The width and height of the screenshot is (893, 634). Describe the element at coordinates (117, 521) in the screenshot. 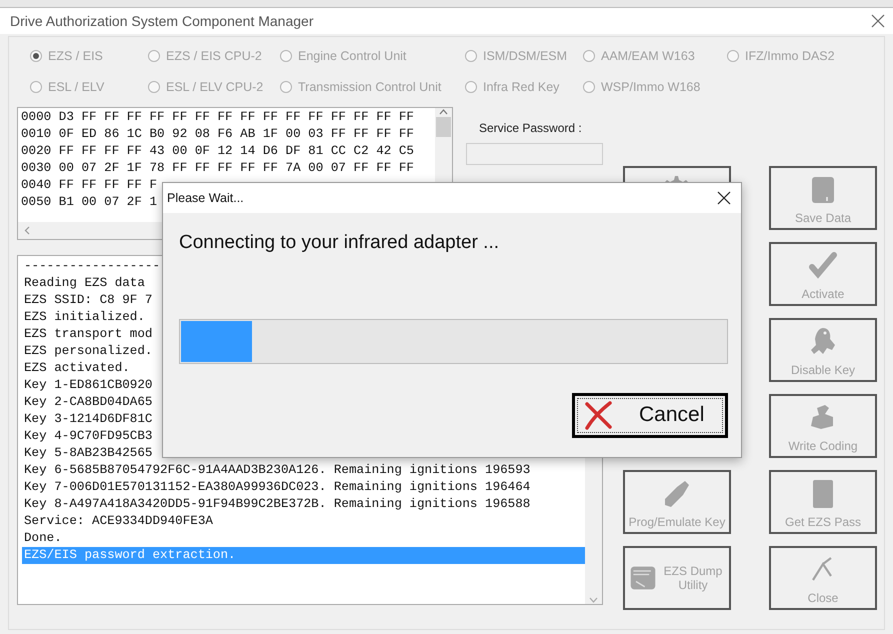

I see `log-line: Service: ACE9334DD940FE3A` at that location.